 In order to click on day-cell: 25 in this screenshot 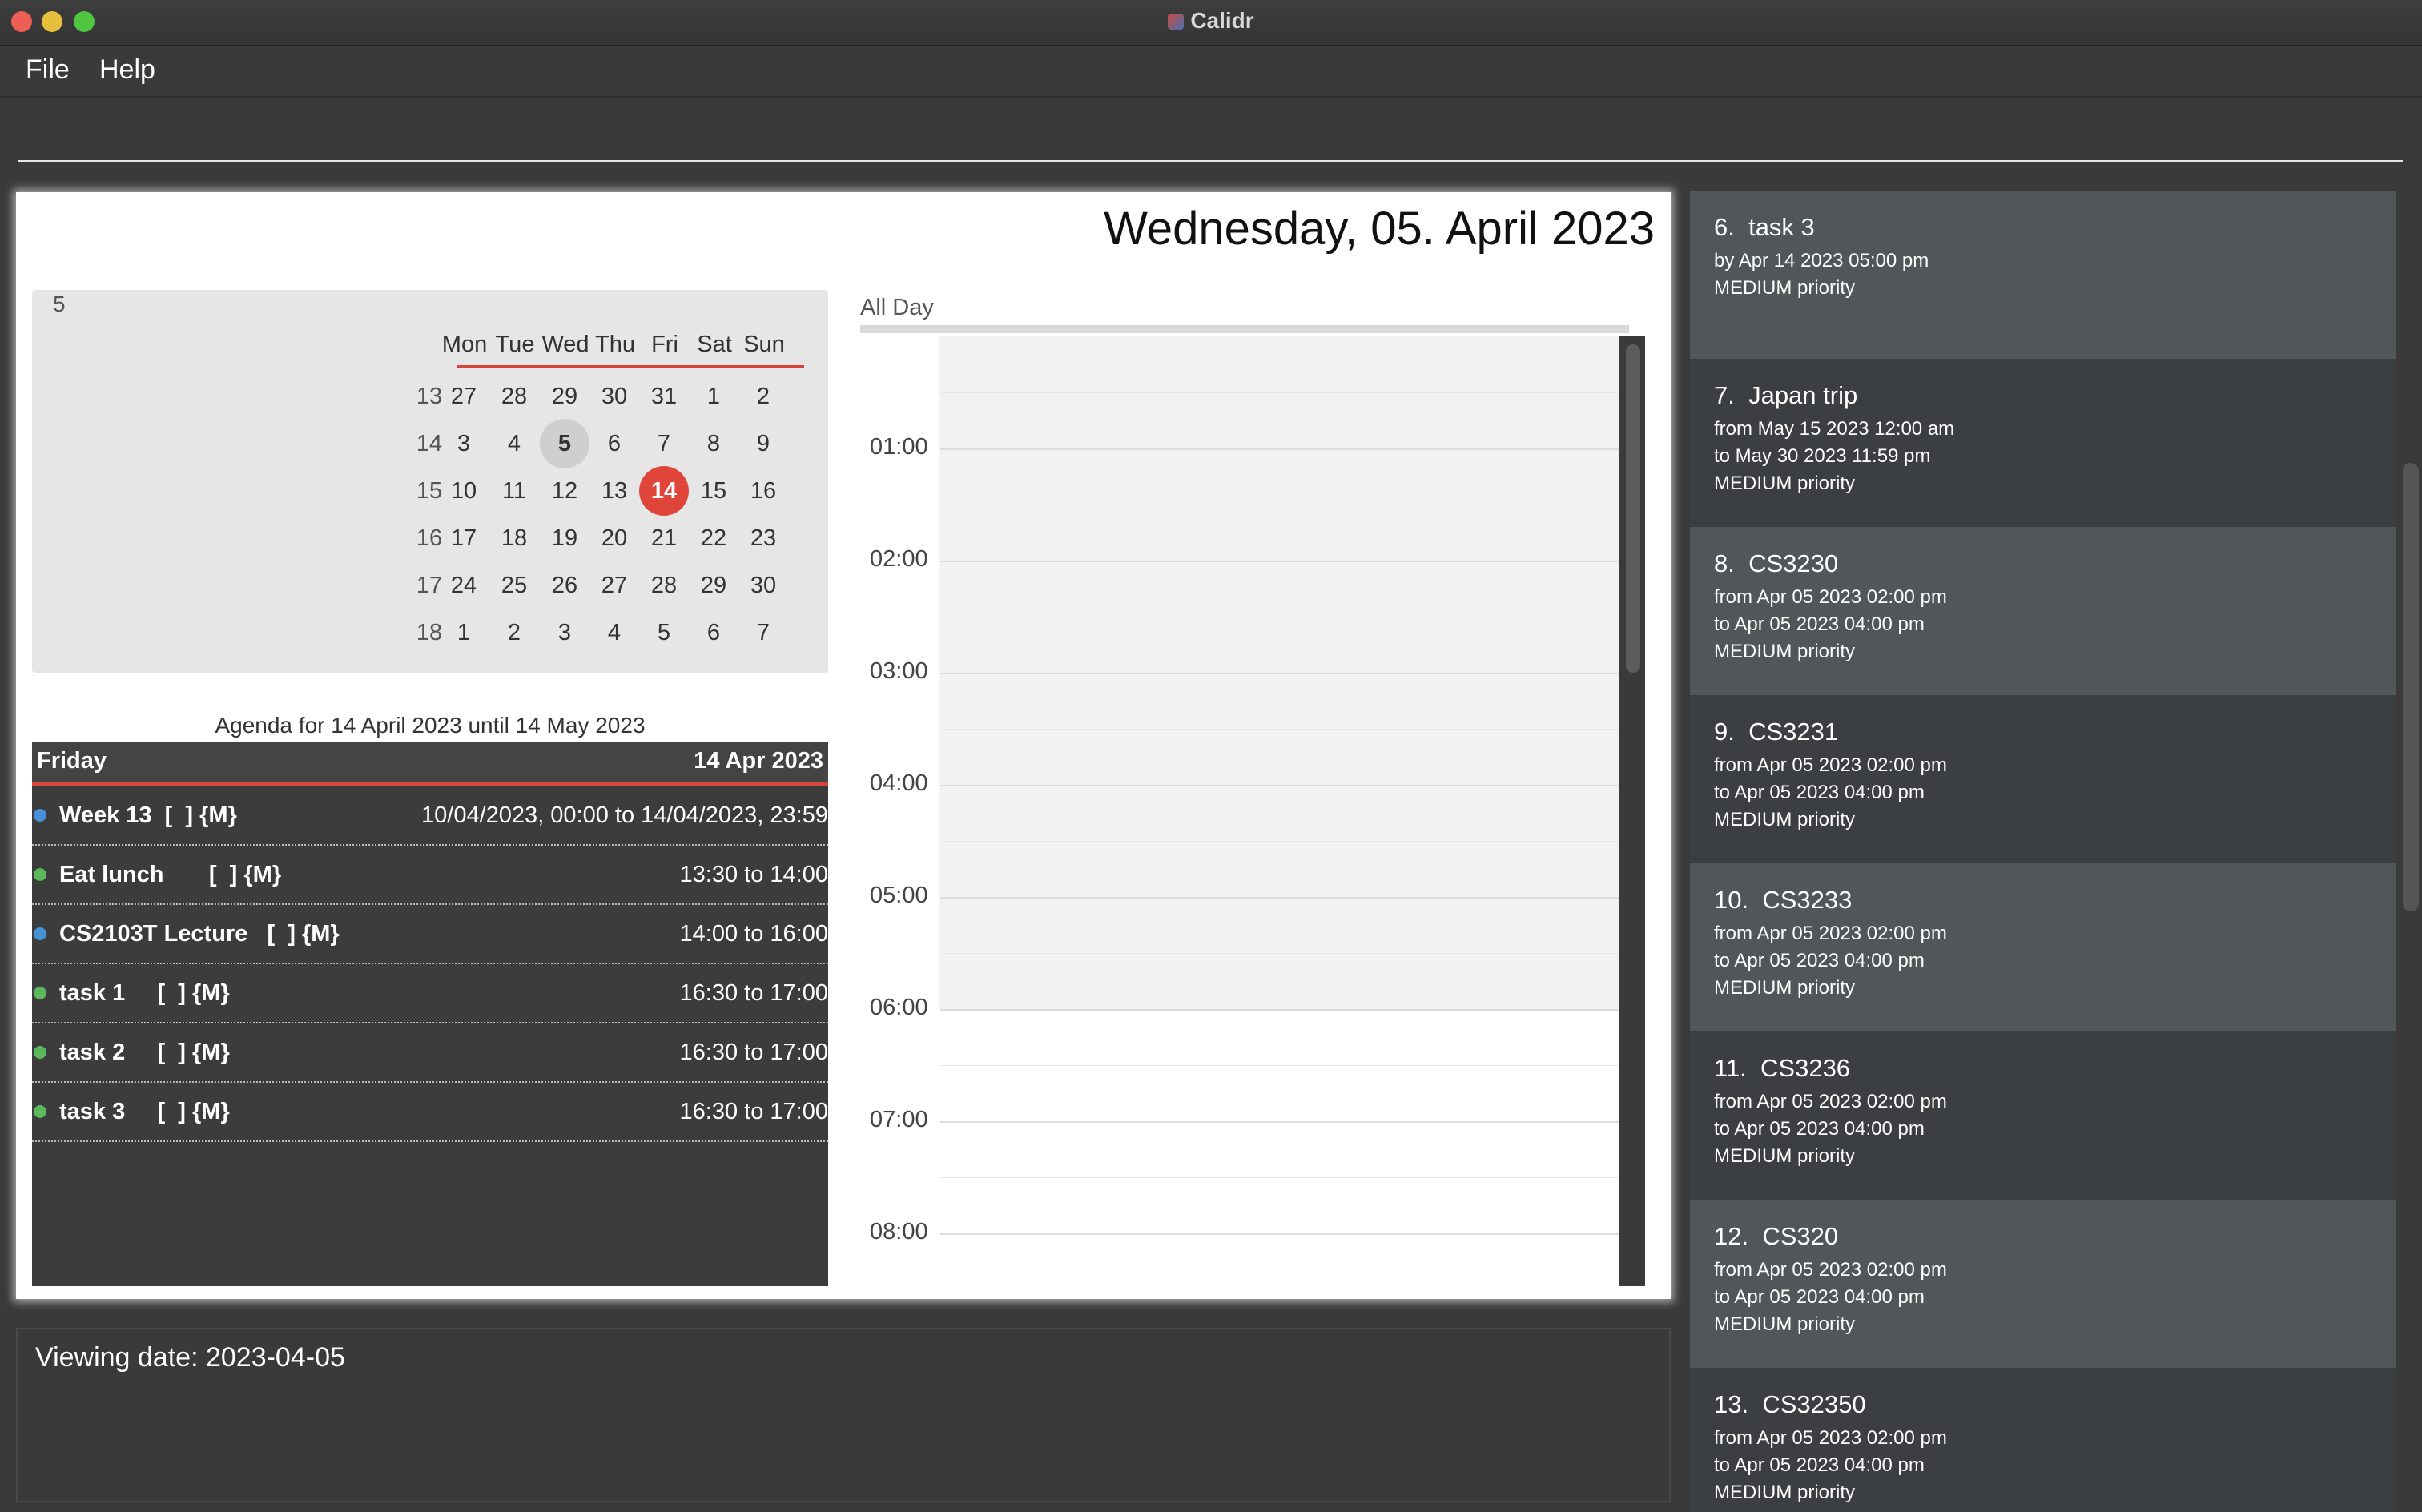, I will do `click(514, 585)`.